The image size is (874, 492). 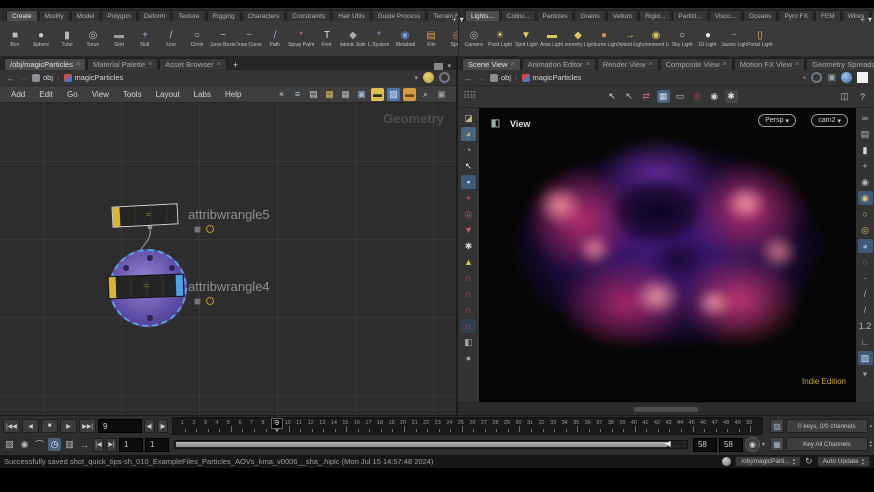 What do you see at coordinates (682, 38) in the screenshot?
I see `tool-sky-light: ○ Sky Light` at bounding box center [682, 38].